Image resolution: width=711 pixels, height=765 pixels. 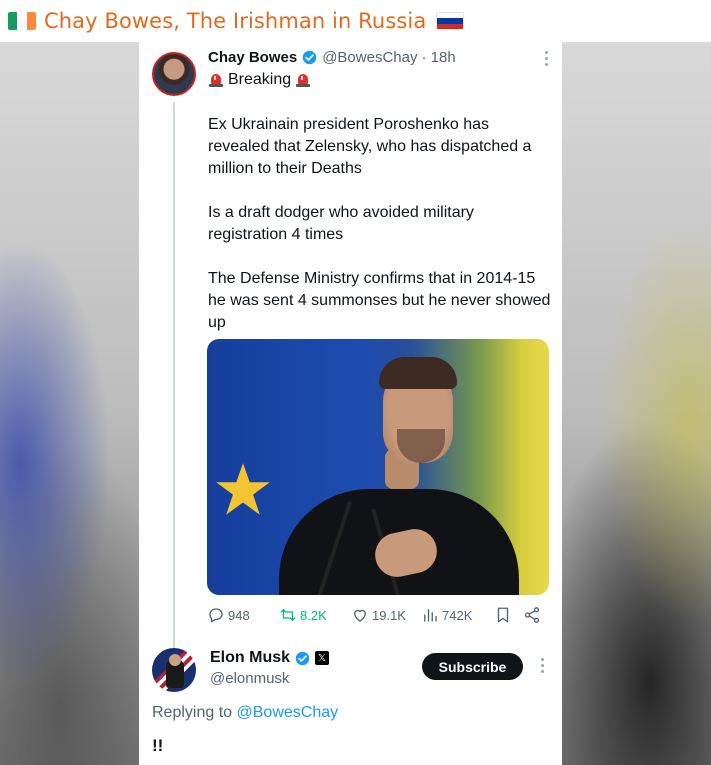 What do you see at coordinates (430, 615) in the screenshot?
I see `views-chart-icon` at bounding box center [430, 615].